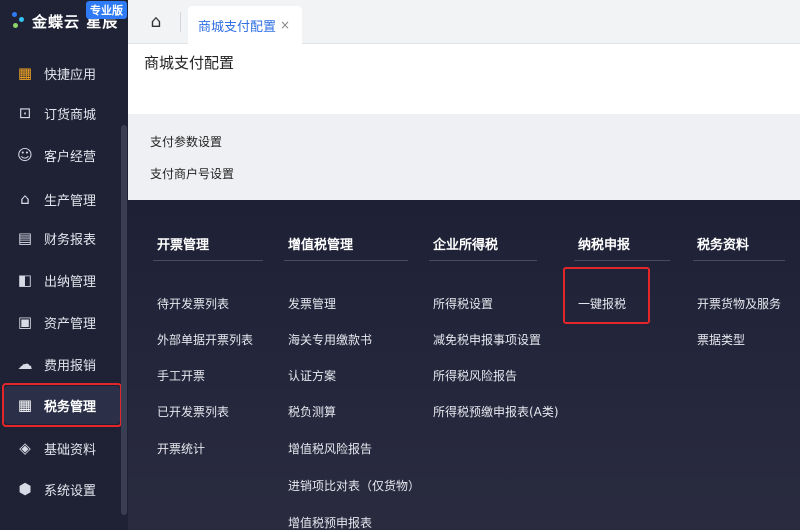 This screenshot has width=800, height=530. Describe the element at coordinates (70, 157) in the screenshot. I see `sidebar-item-label: 客户经营` at that location.